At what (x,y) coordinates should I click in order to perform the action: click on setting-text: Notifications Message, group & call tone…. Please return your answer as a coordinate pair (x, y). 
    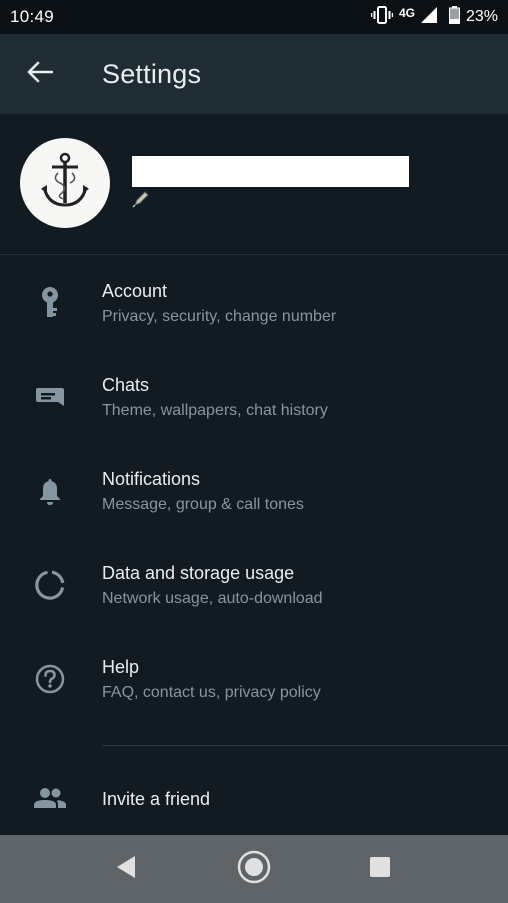
    Looking at the image, I should click on (203, 491).